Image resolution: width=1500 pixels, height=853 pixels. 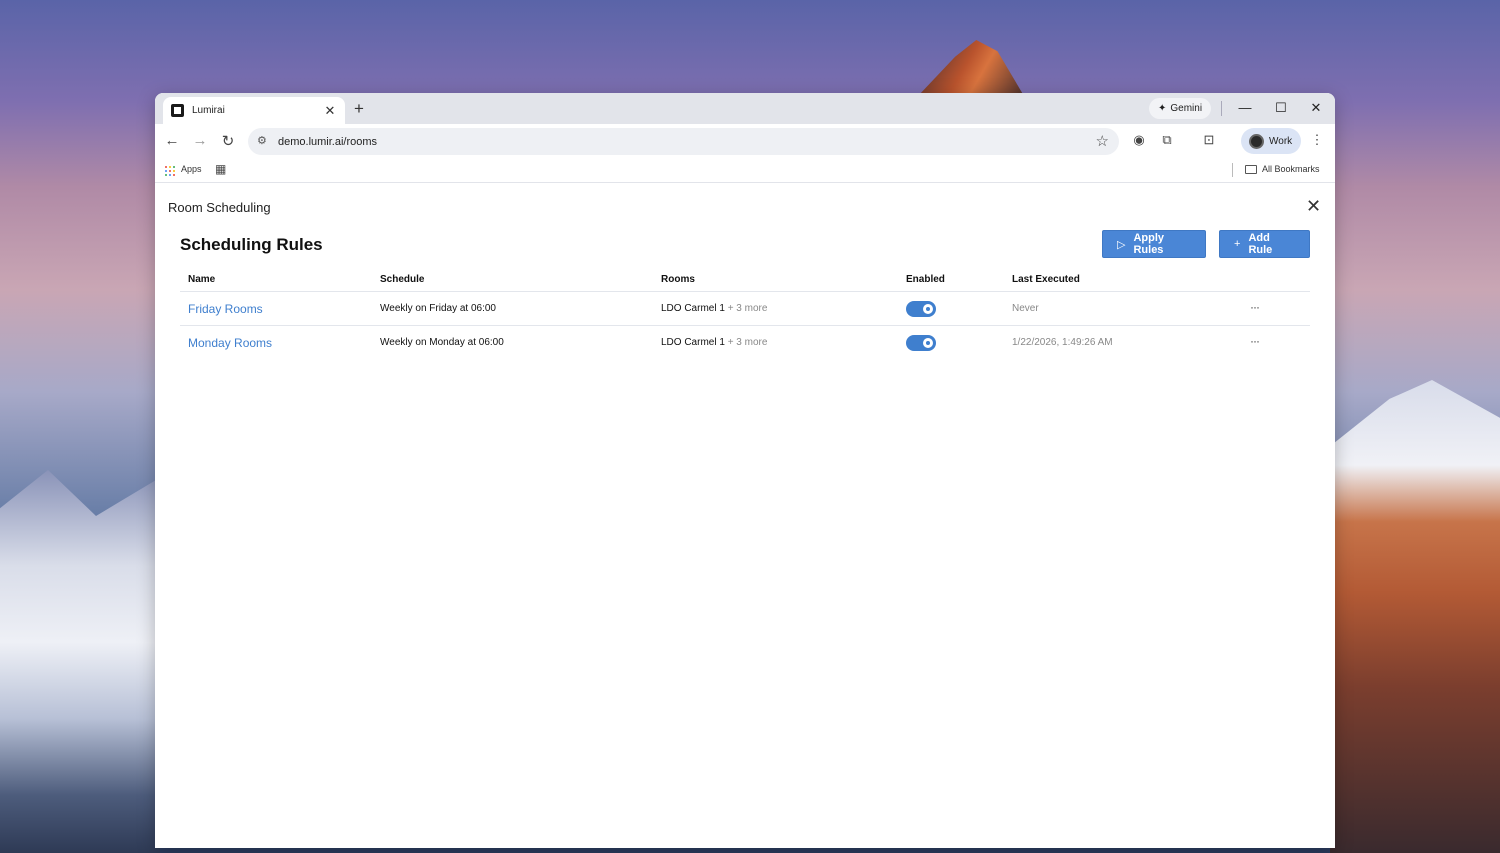 What do you see at coordinates (225, 309) in the screenshot?
I see `rule-name-link: Friday Rooms` at bounding box center [225, 309].